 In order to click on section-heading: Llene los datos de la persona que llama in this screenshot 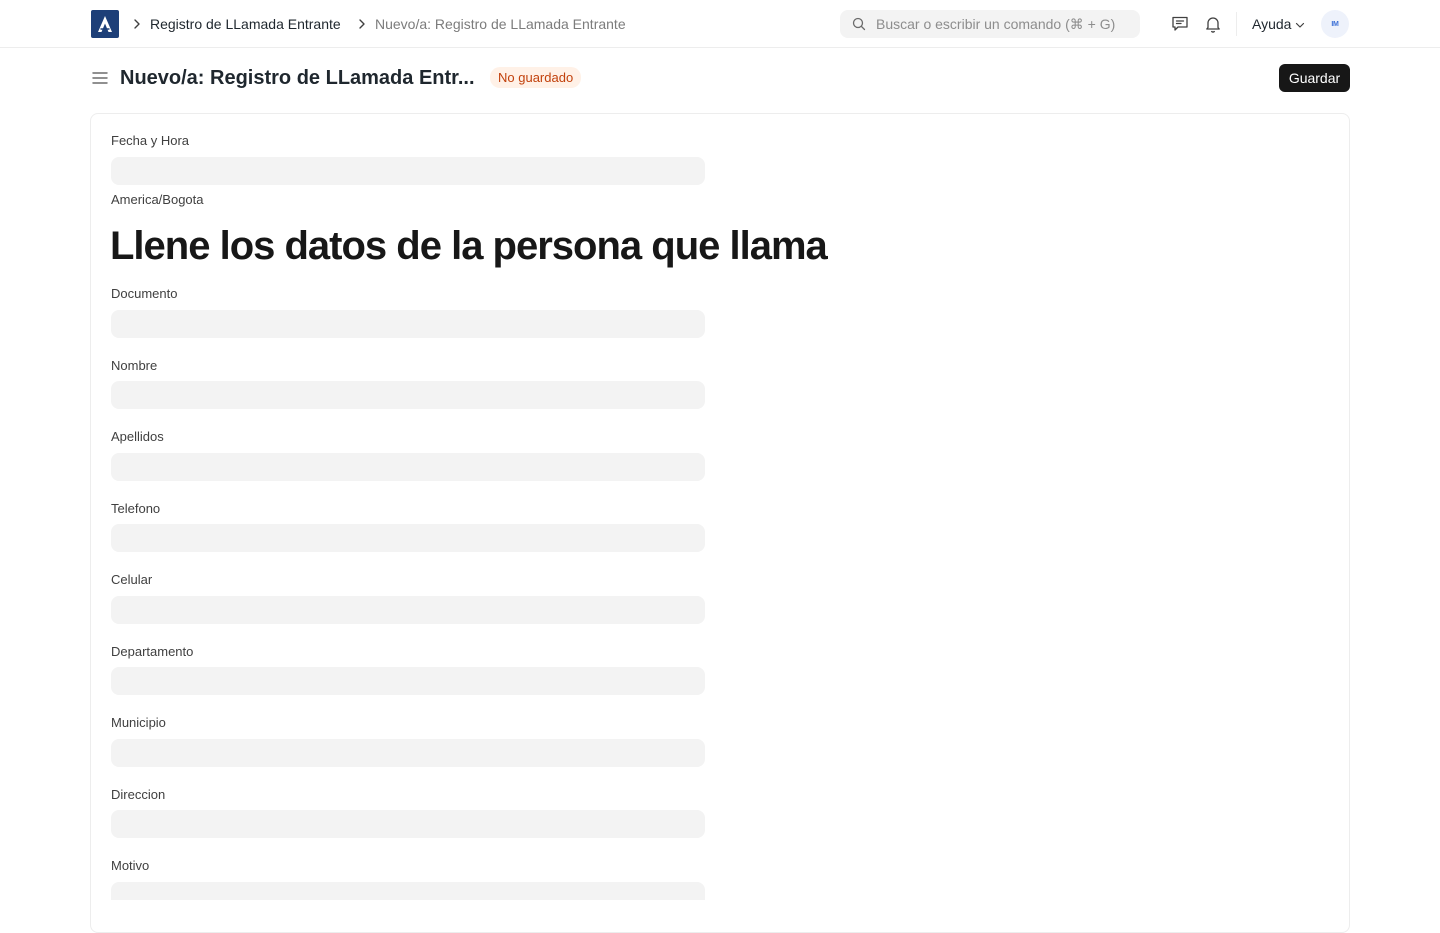, I will do `click(469, 246)`.